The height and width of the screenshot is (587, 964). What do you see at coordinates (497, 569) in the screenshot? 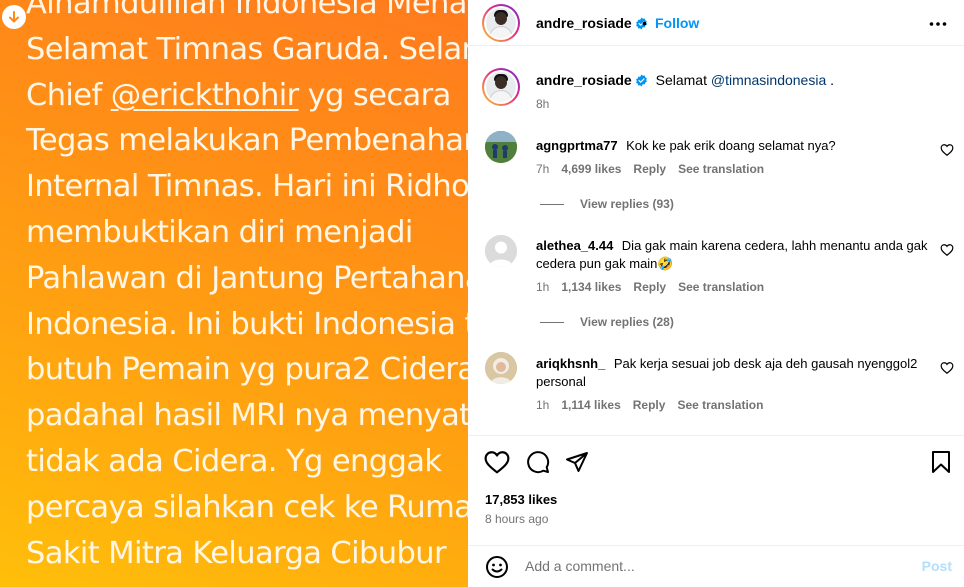
I see `emoji-smiley-icon` at bounding box center [497, 569].